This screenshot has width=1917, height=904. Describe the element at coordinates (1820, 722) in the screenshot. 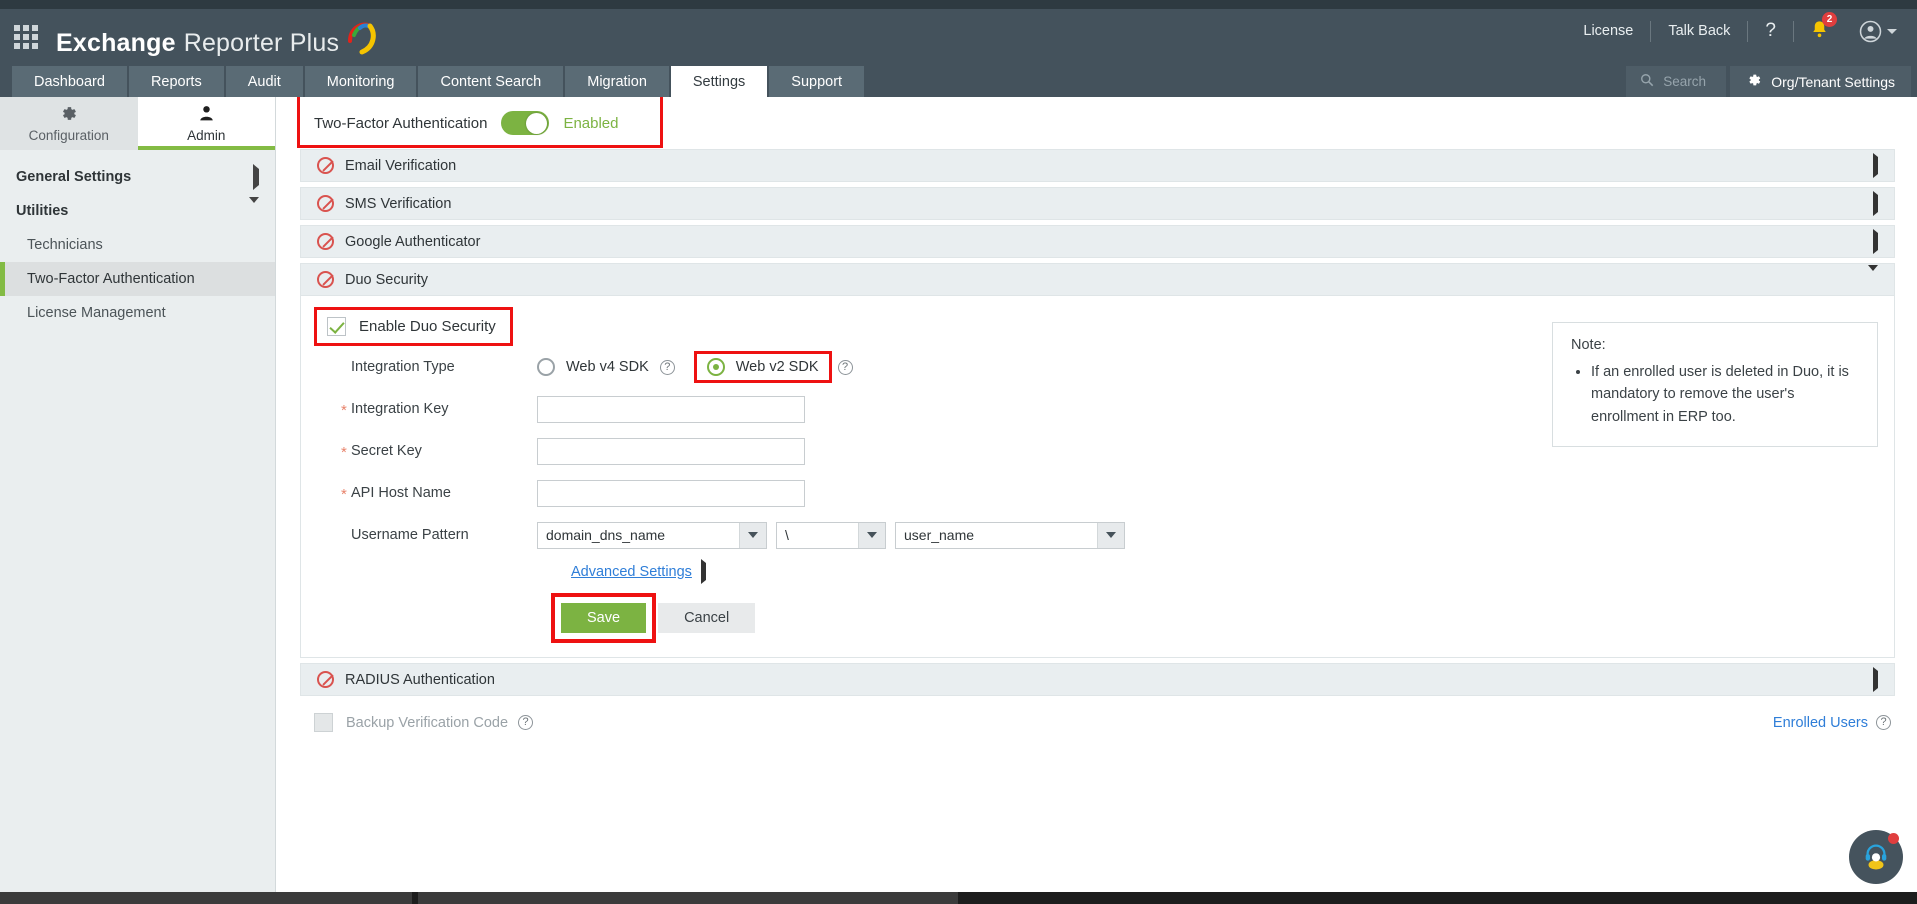

I see `enrolled-users-label: Enrolled Users` at that location.